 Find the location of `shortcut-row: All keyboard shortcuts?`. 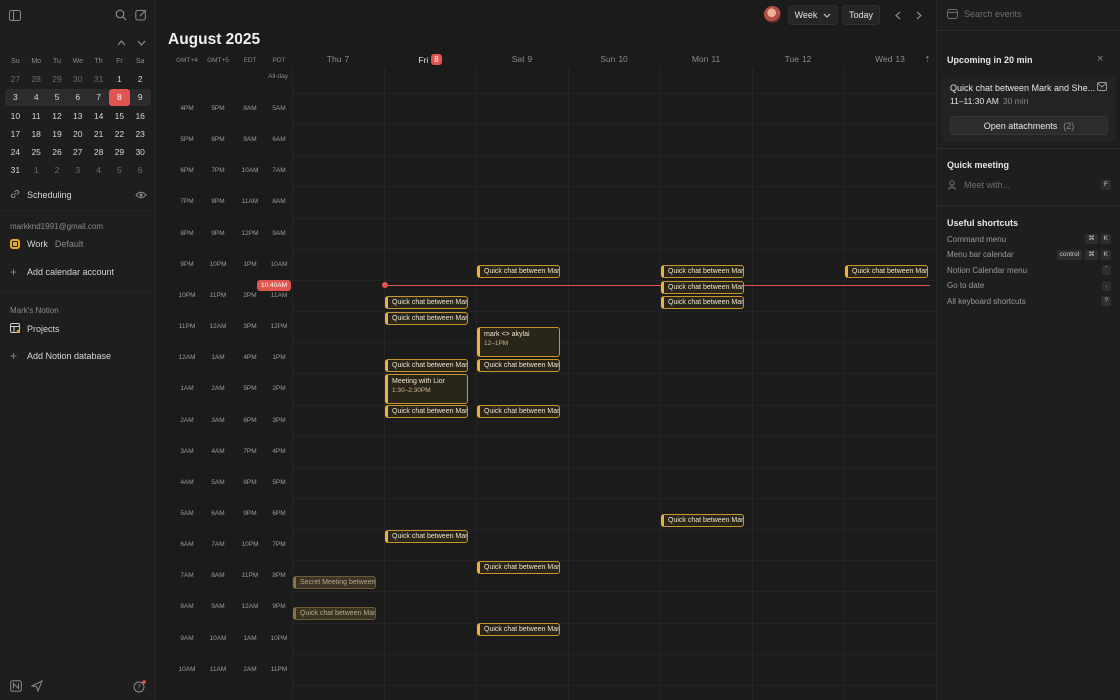

shortcut-row: All keyboard shortcuts? is located at coordinates (1029, 301).